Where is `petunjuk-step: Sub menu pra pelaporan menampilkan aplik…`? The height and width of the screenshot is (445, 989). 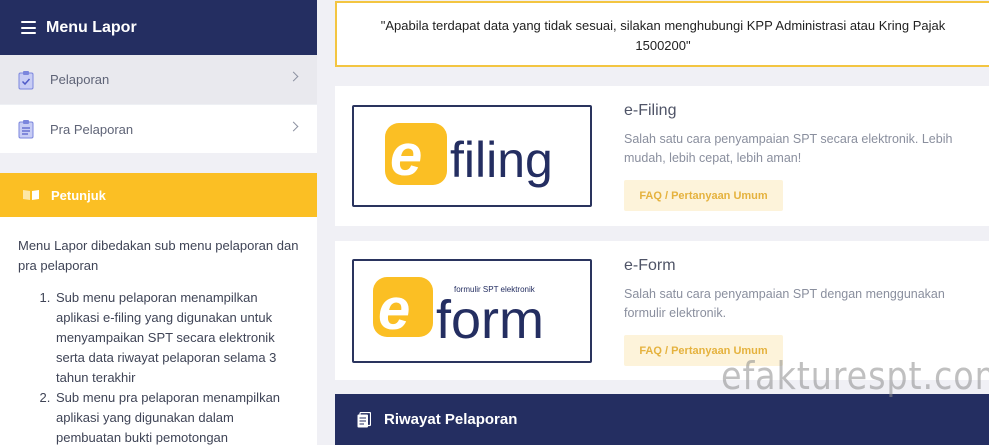 petunjuk-step: Sub menu pra pelaporan menampilkan aplik… is located at coordinates (176, 416).